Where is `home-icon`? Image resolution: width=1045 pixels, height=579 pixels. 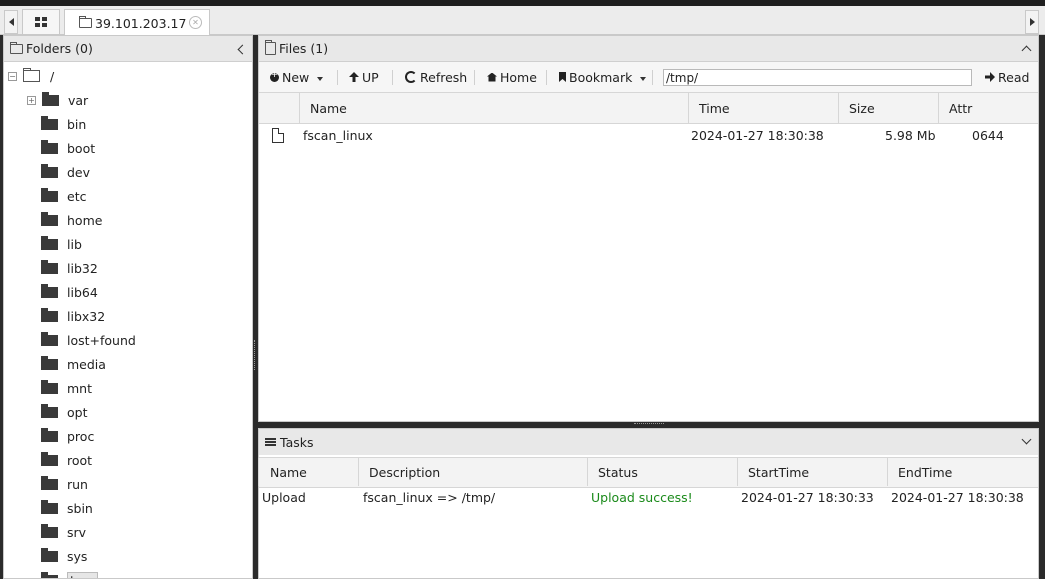
home-icon is located at coordinates (492, 77).